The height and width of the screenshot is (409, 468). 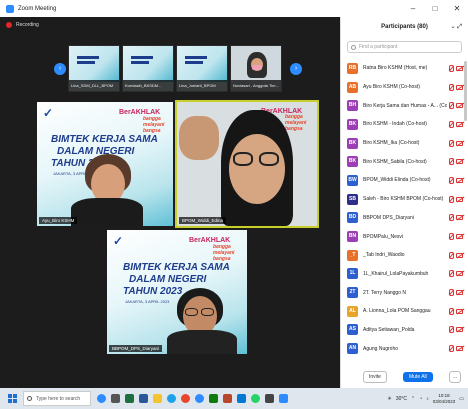 What do you see at coordinates (199, 398) in the screenshot?
I see `zoom-taskbar-icon` at bounding box center [199, 398].